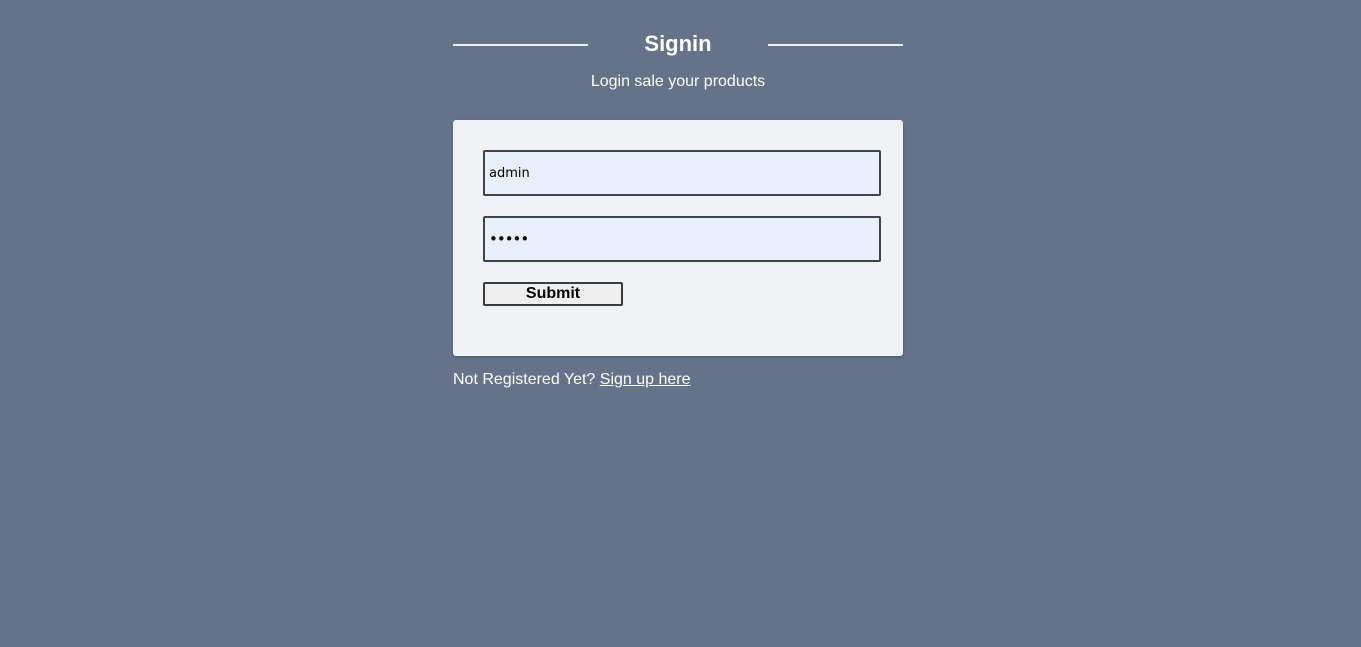  What do you see at coordinates (682, 239) in the screenshot?
I see `password-input` at bounding box center [682, 239].